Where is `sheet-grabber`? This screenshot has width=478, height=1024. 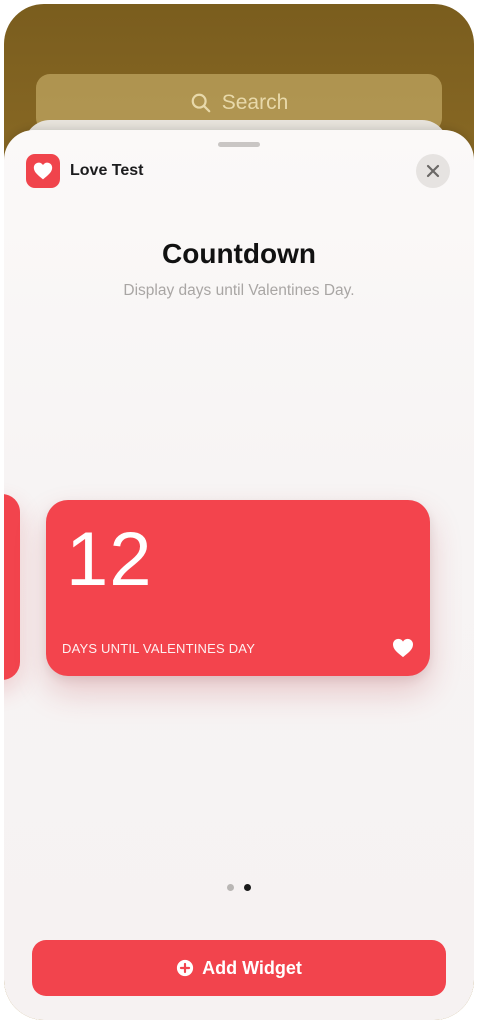 sheet-grabber is located at coordinates (239, 144).